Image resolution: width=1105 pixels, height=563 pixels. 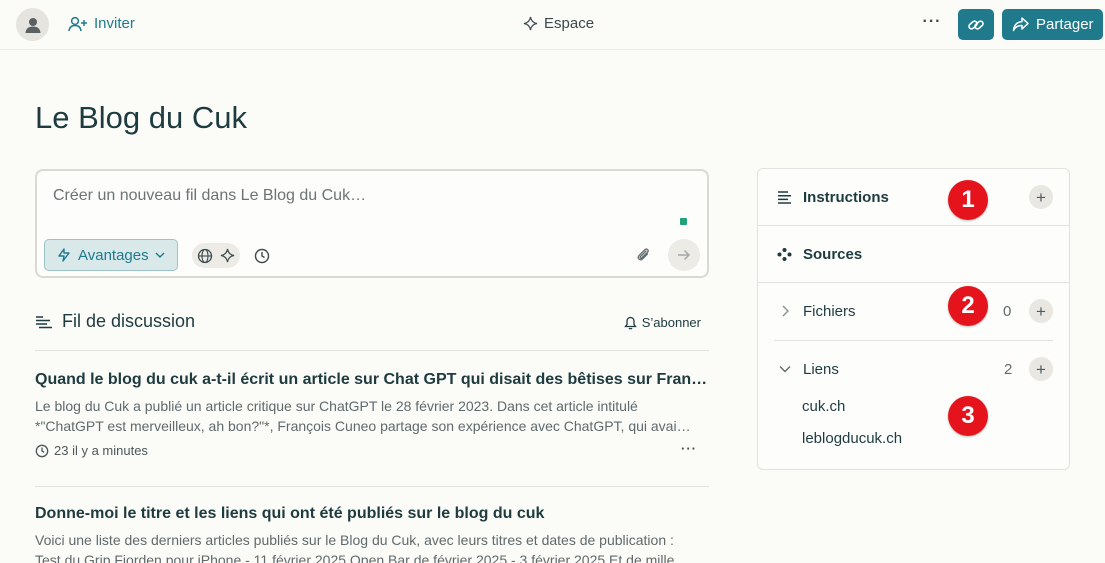 What do you see at coordinates (1020, 24) in the screenshot?
I see `share-arrow-icon` at bounding box center [1020, 24].